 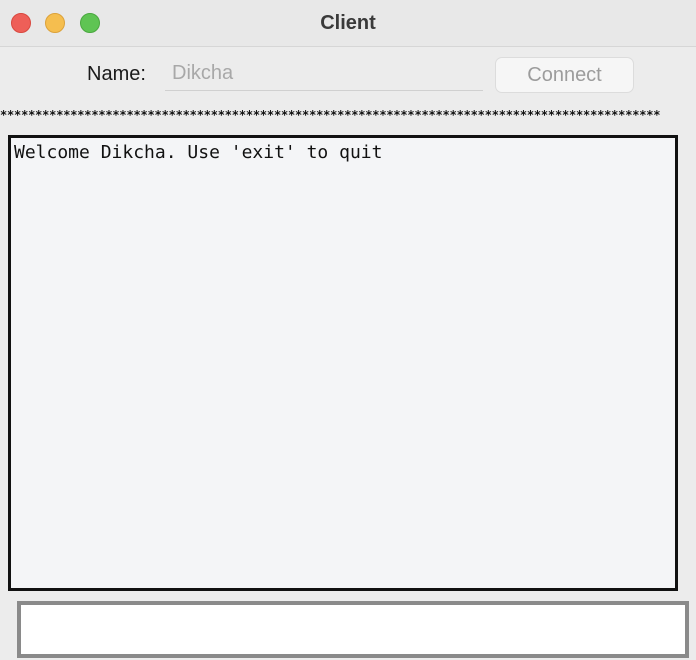 What do you see at coordinates (198, 152) in the screenshot?
I see `chat-message: Welcome Dikcha. Use 'exit' to quit` at bounding box center [198, 152].